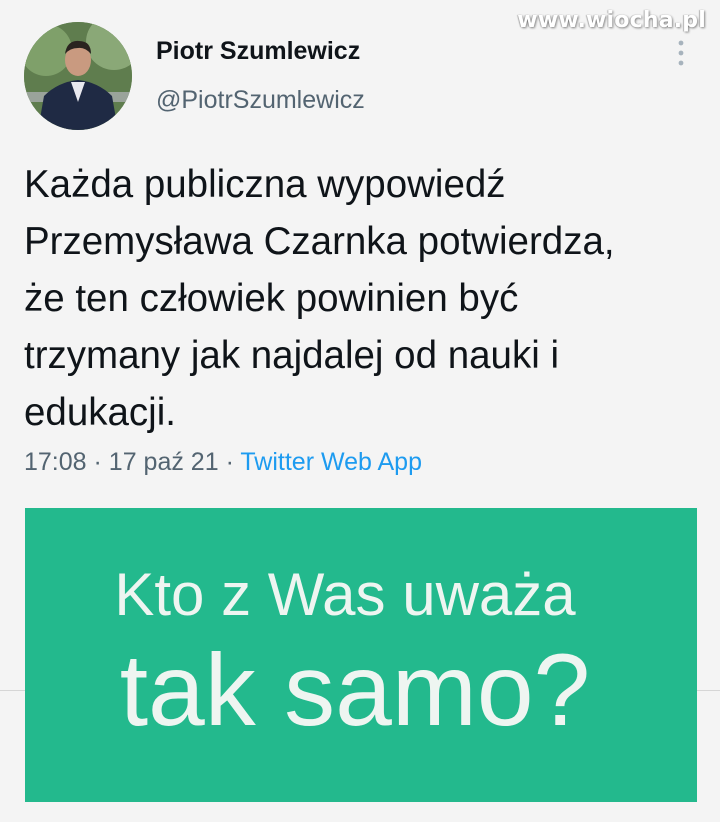 Image resolution: width=720 pixels, height=822 pixels. I want to click on more-vertical-icon, so click(681, 53).